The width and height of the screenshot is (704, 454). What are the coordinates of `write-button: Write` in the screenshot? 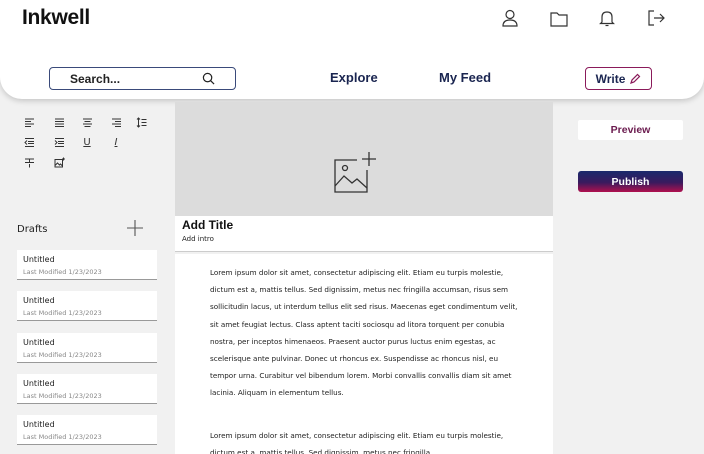 It's located at (618, 78).